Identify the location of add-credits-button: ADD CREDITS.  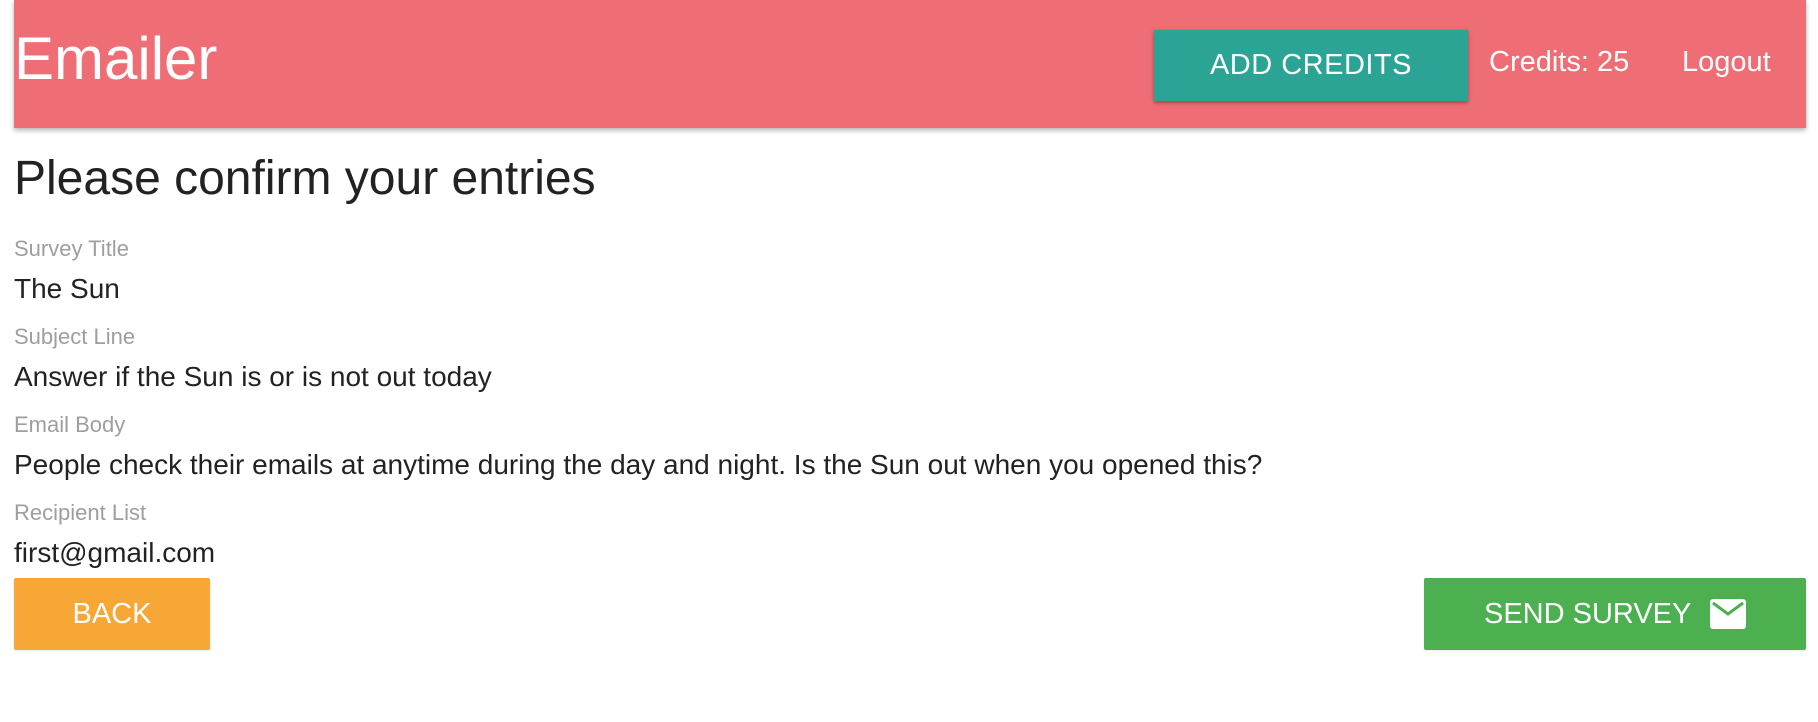
(1311, 65).